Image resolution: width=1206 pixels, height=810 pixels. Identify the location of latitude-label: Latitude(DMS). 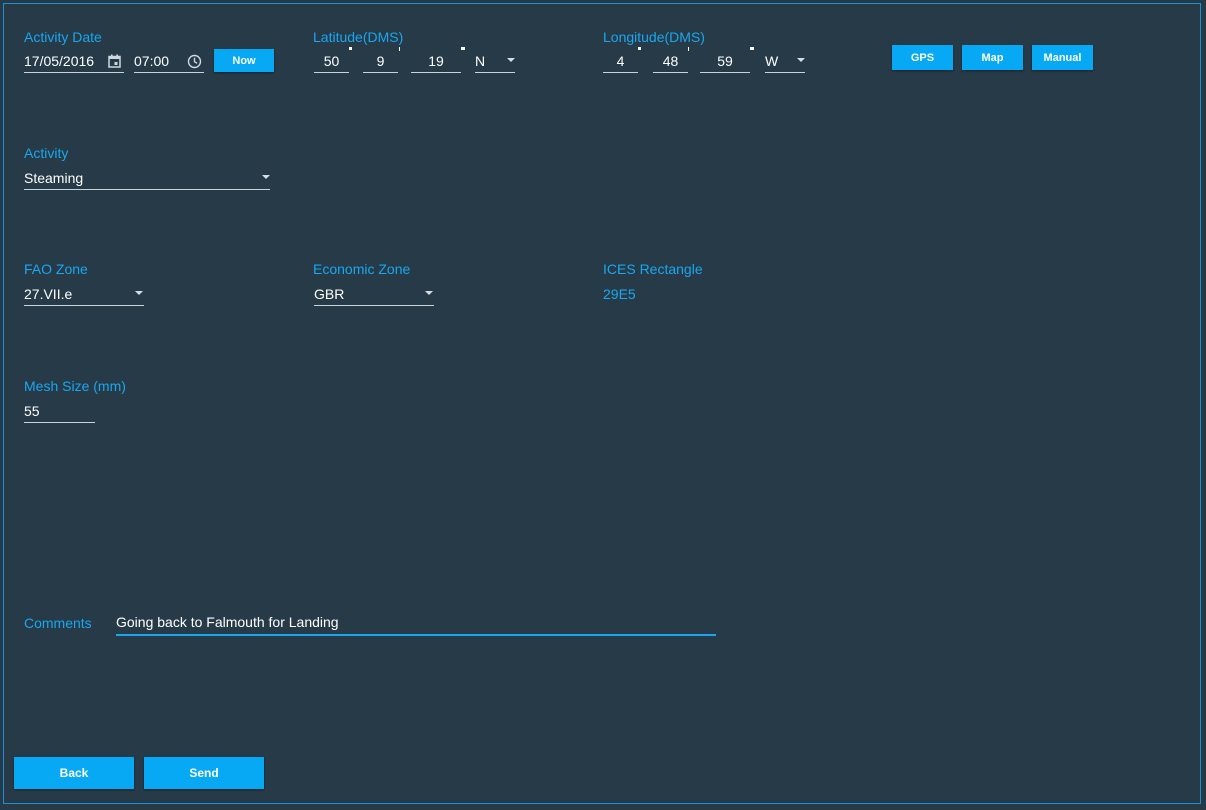
(358, 37).